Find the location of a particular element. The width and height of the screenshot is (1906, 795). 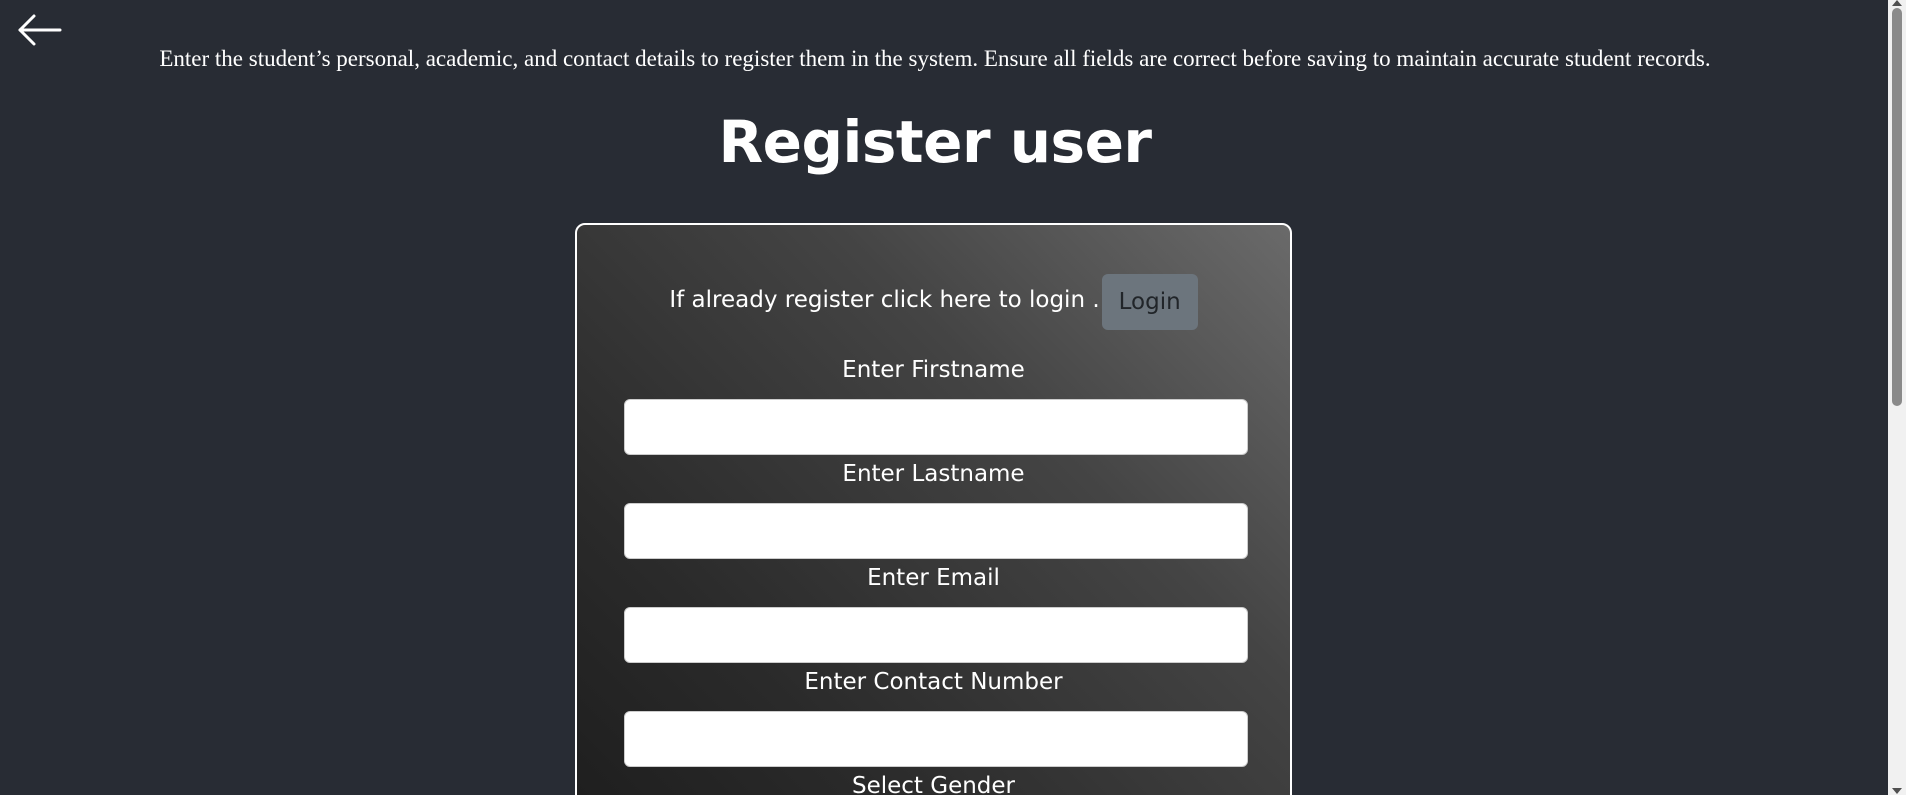

contact-number-input is located at coordinates (936, 739).